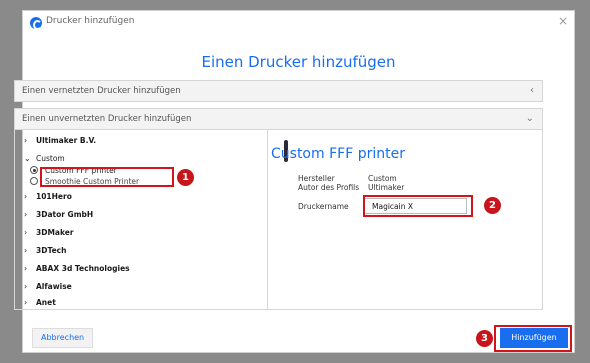 Image resolution: width=590 pixels, height=363 pixels. I want to click on cura-logo-icon, so click(36, 23).